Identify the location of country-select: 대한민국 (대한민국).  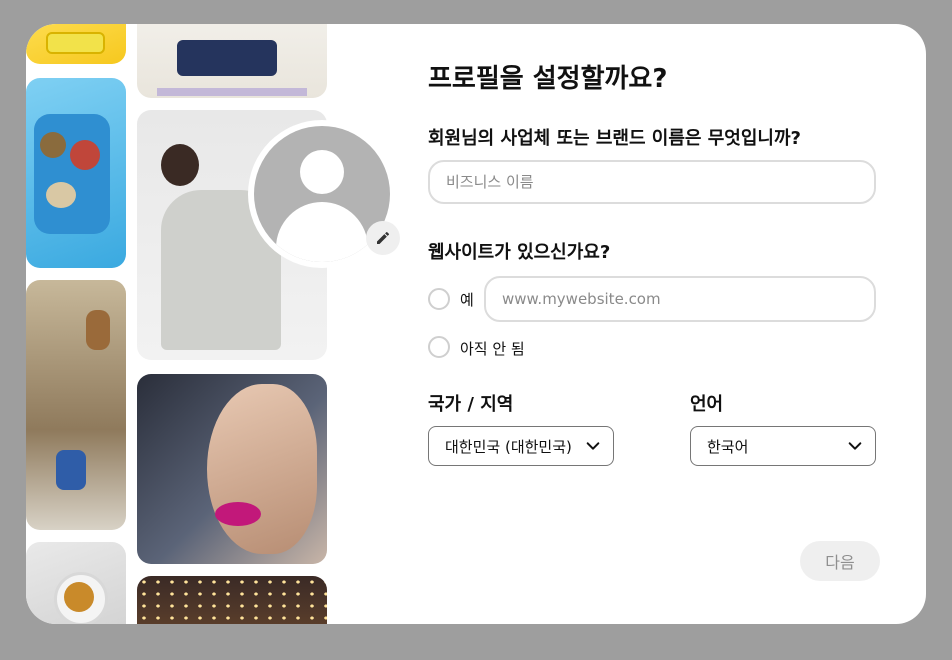
(521, 446).